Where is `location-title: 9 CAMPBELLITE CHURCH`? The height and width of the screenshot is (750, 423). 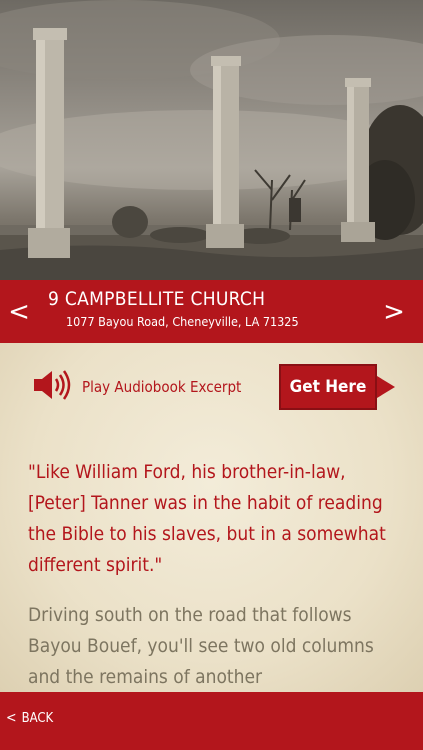
location-title: 9 CAMPBELLITE CHURCH is located at coordinates (157, 299).